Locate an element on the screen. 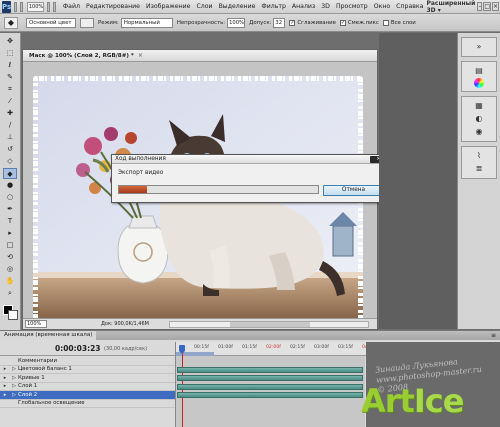  scrollbar-thumb is located at coordinates (269, 324).